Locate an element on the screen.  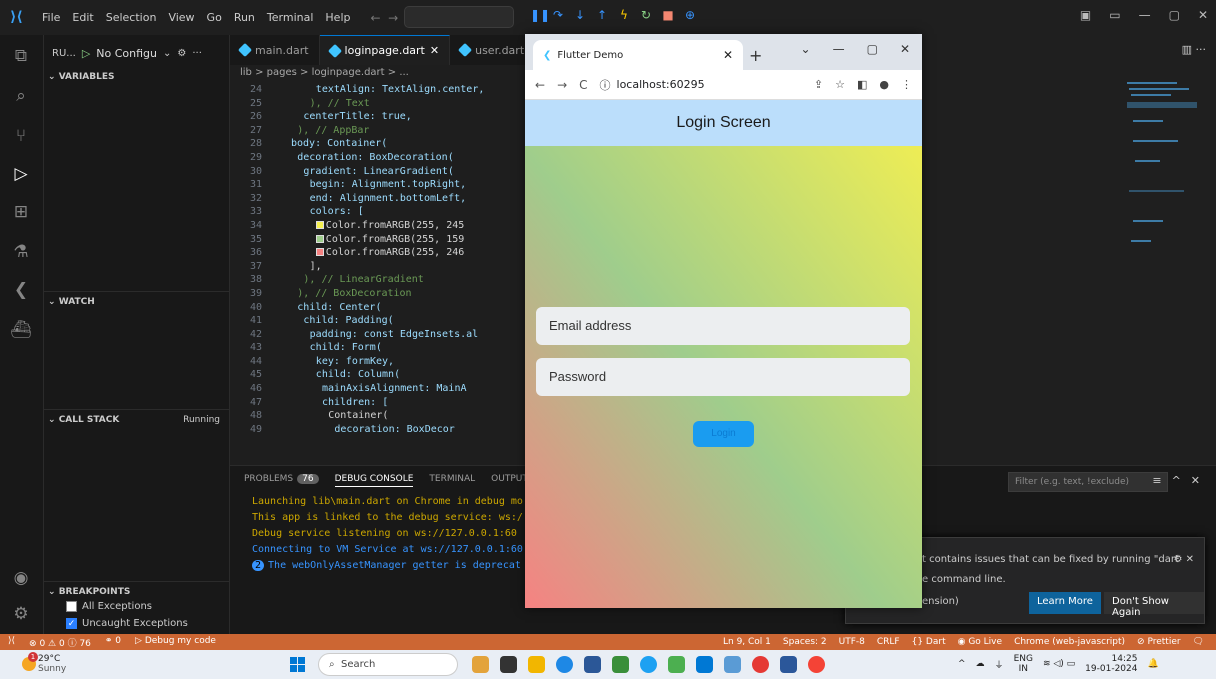
testing-icon: ⚗ is located at coordinates (21, 252).